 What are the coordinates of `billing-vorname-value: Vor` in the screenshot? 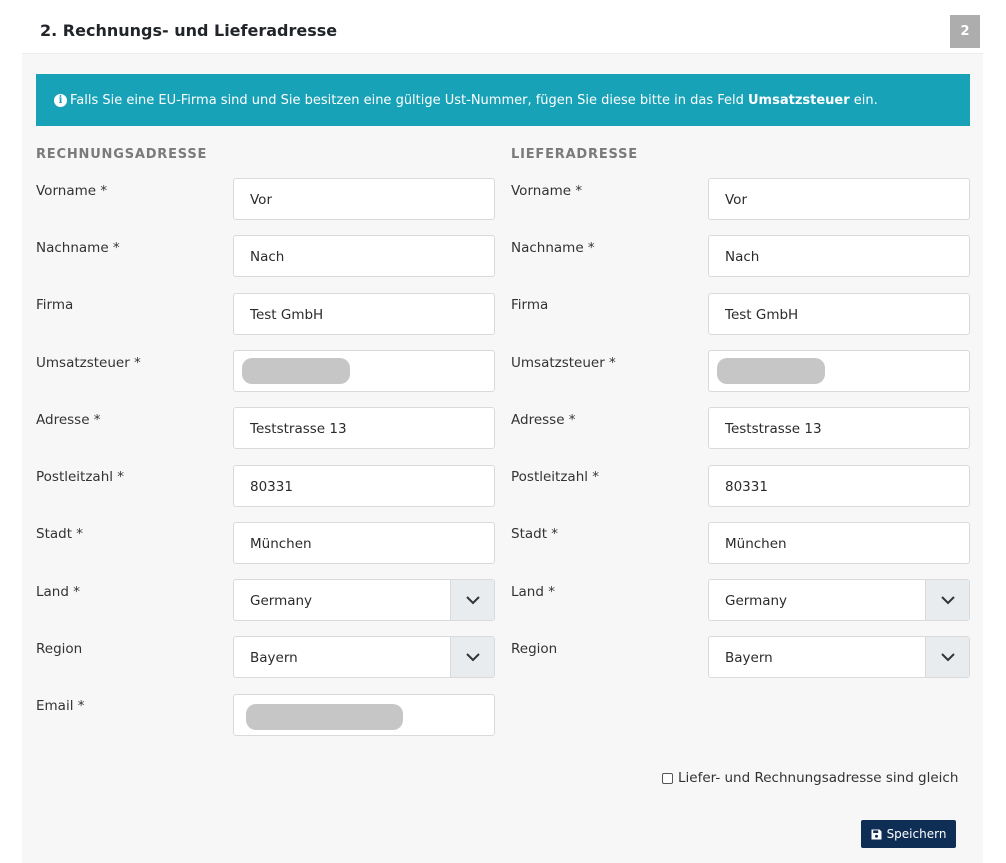 It's located at (261, 200).